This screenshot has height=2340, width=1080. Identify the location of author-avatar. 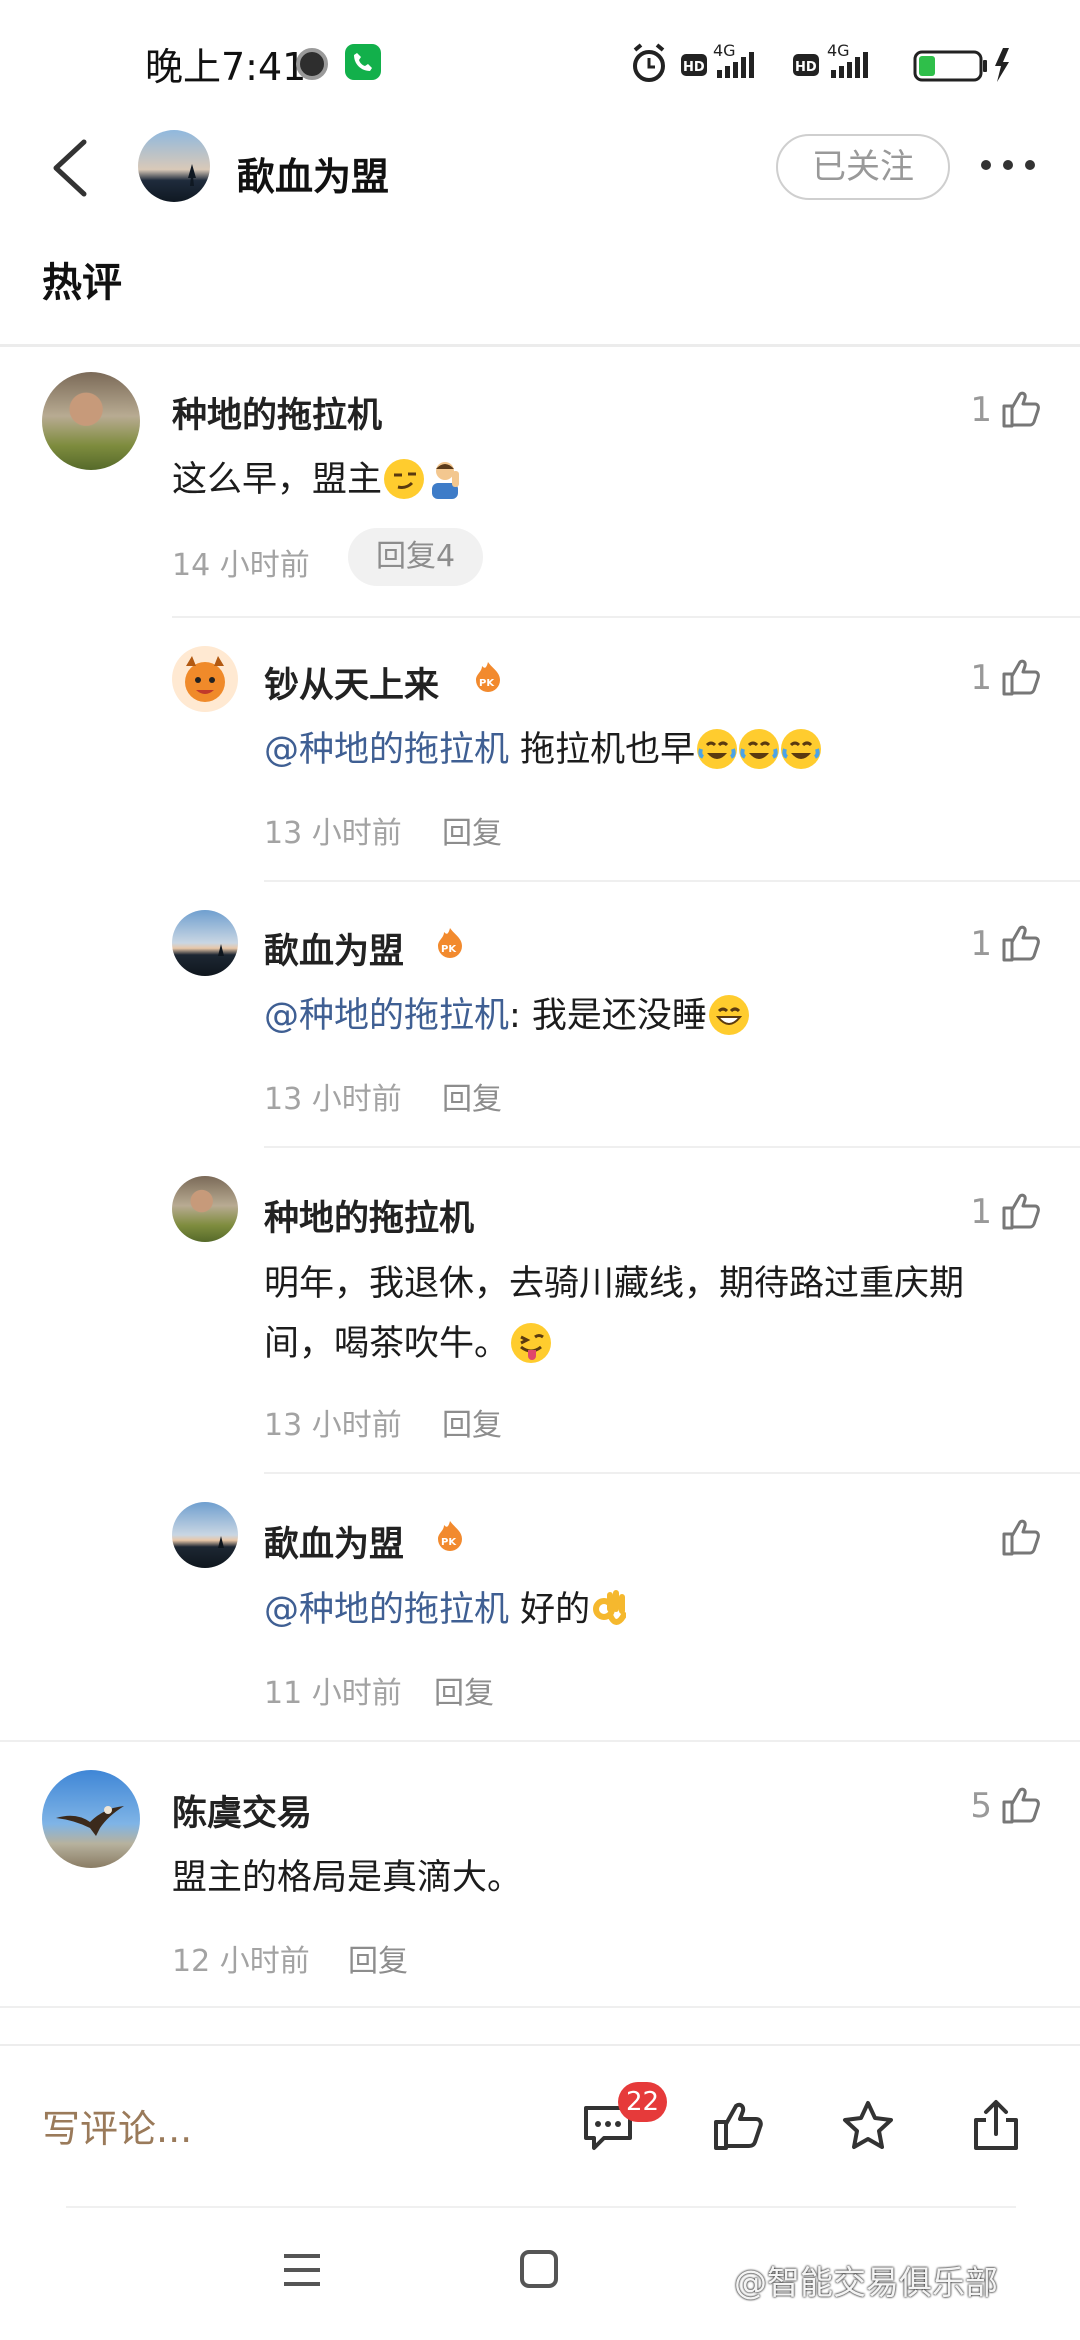
(174, 166).